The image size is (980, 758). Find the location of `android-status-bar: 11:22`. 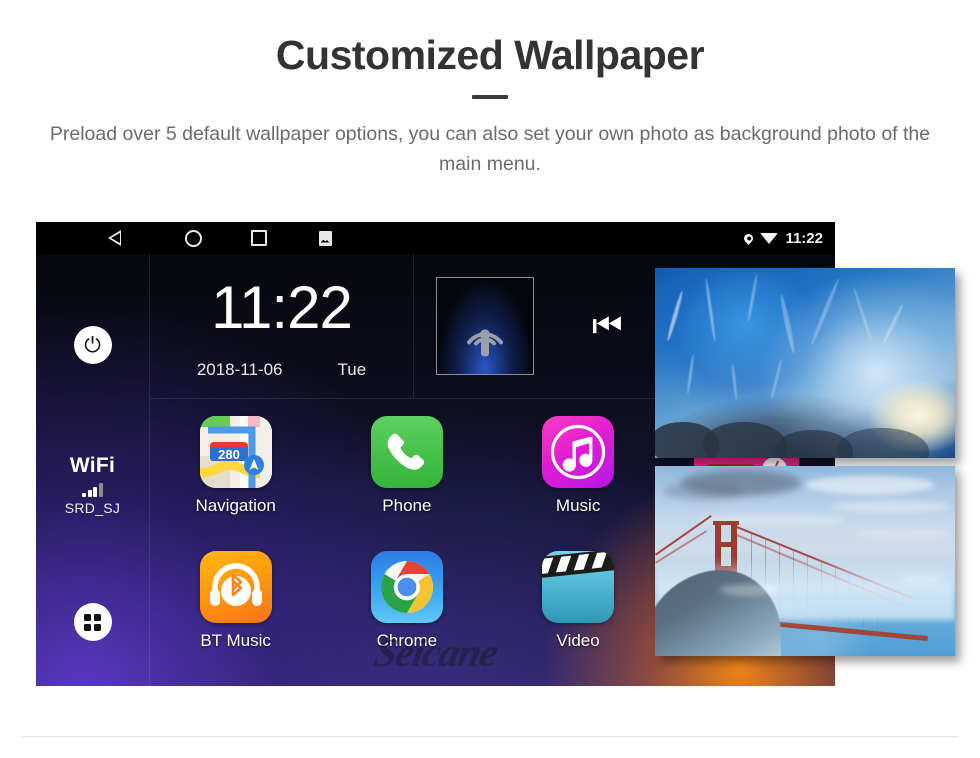

android-status-bar: 11:22 is located at coordinates (435, 238).